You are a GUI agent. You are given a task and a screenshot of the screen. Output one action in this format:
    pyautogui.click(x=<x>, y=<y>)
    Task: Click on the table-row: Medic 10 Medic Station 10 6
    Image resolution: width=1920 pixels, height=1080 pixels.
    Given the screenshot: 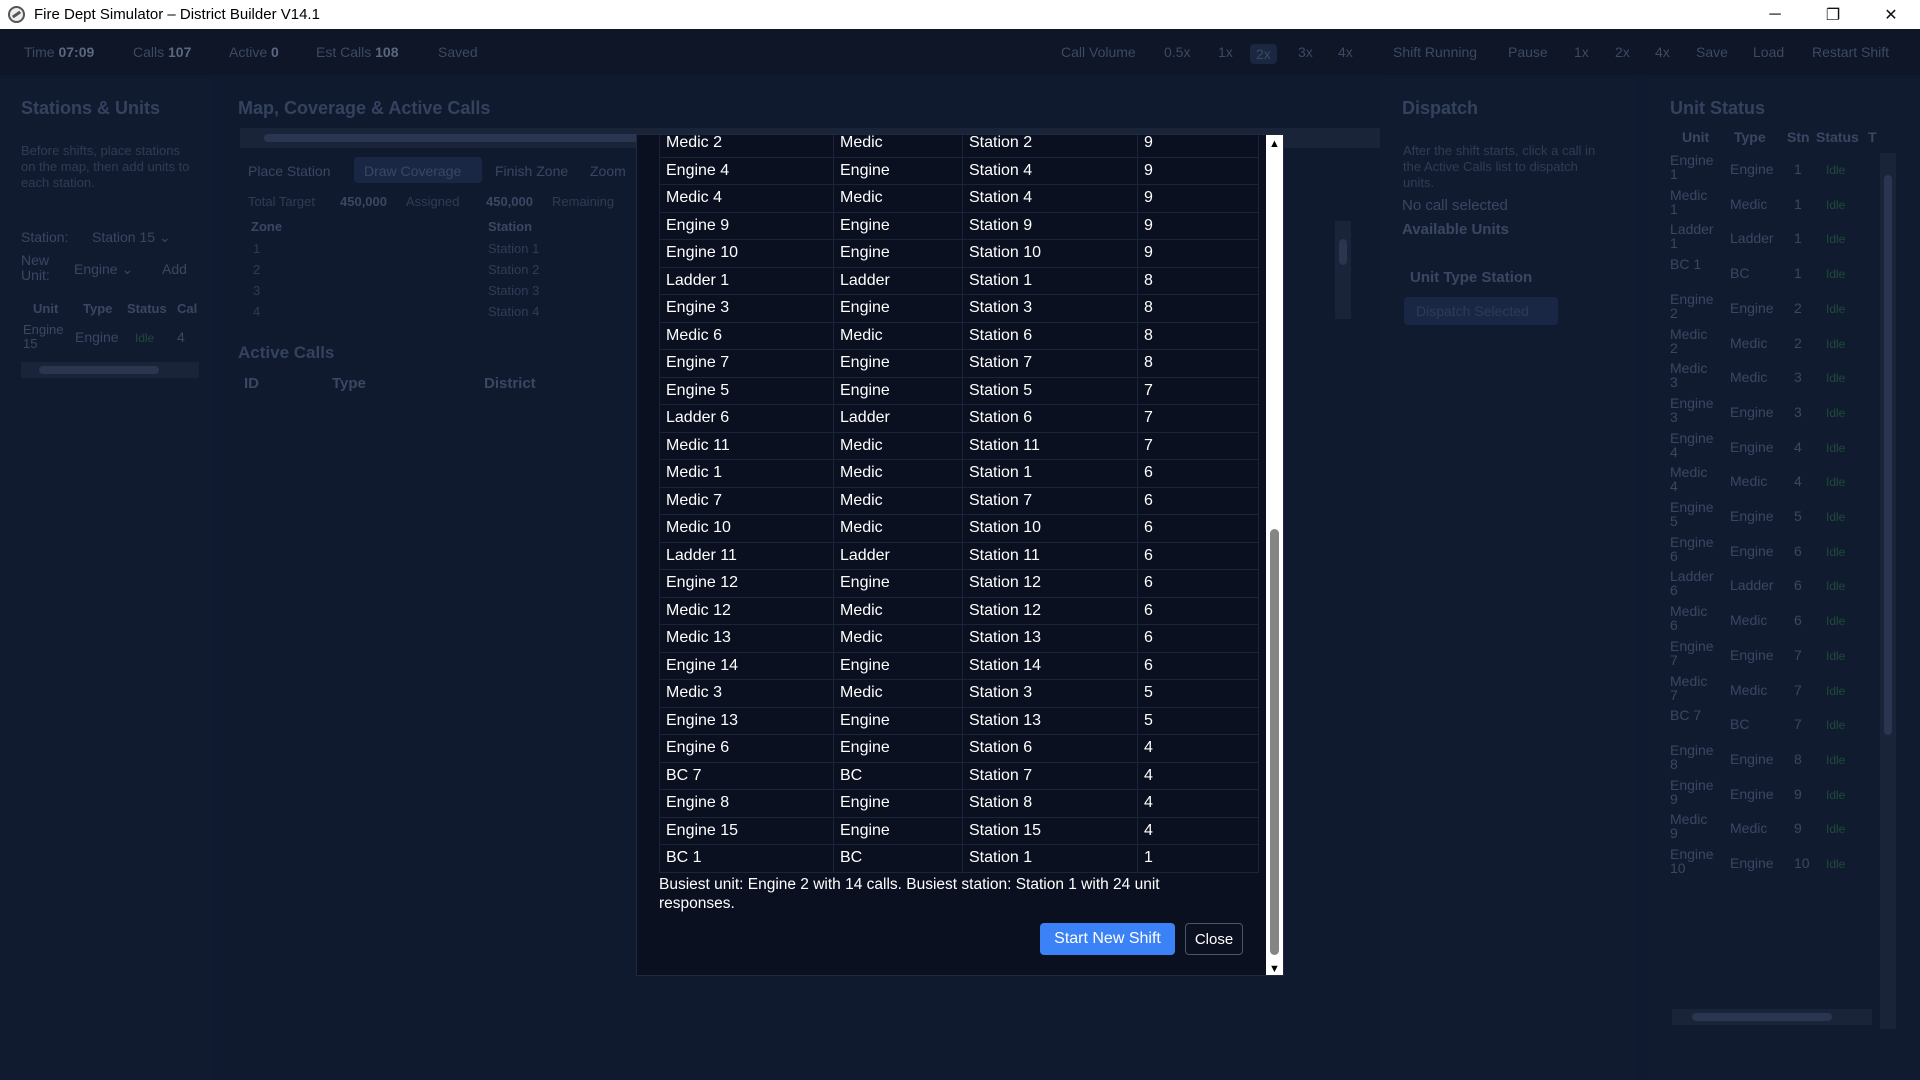 What is the action you would take?
    pyautogui.click(x=959, y=528)
    